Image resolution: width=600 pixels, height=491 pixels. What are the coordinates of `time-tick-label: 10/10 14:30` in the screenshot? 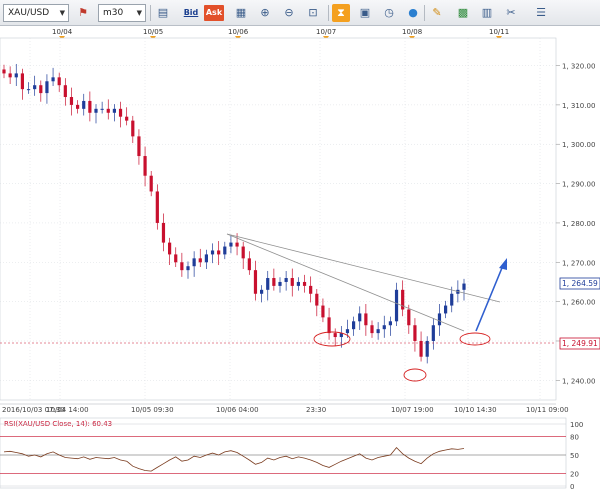 It's located at (475, 410).